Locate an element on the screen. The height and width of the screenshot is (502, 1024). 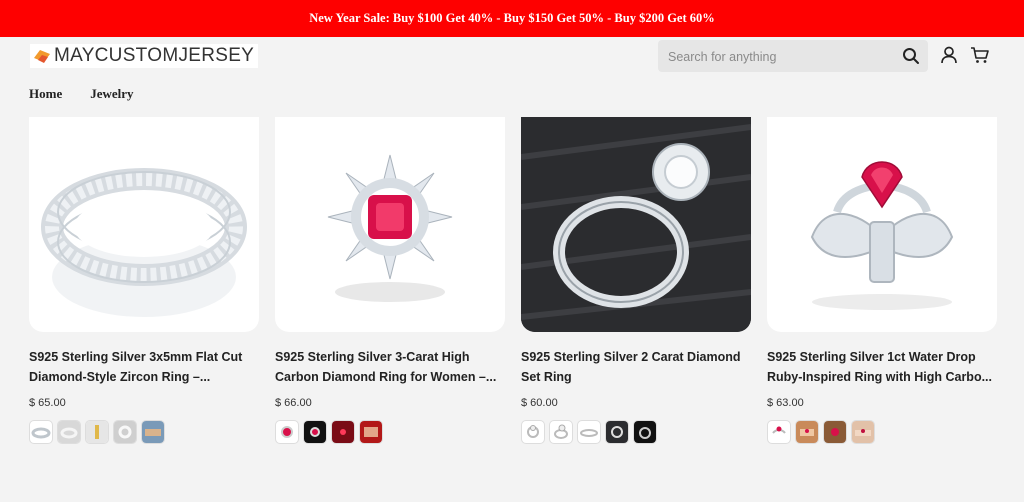
swatch-ruby-ring-white is located at coordinates (287, 432).